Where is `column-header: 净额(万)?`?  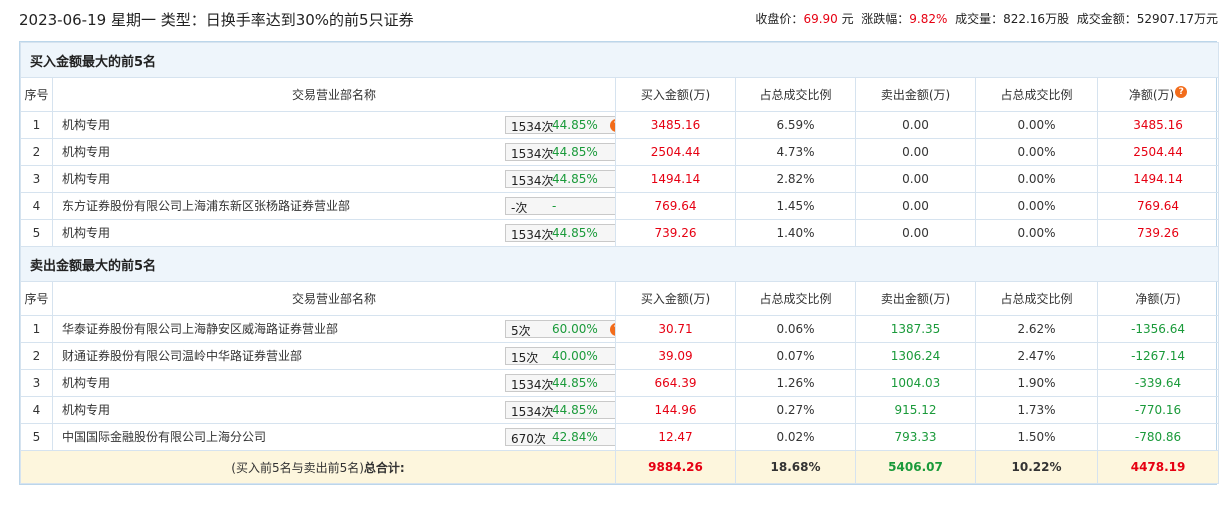 column-header: 净额(万)? is located at coordinates (1158, 94).